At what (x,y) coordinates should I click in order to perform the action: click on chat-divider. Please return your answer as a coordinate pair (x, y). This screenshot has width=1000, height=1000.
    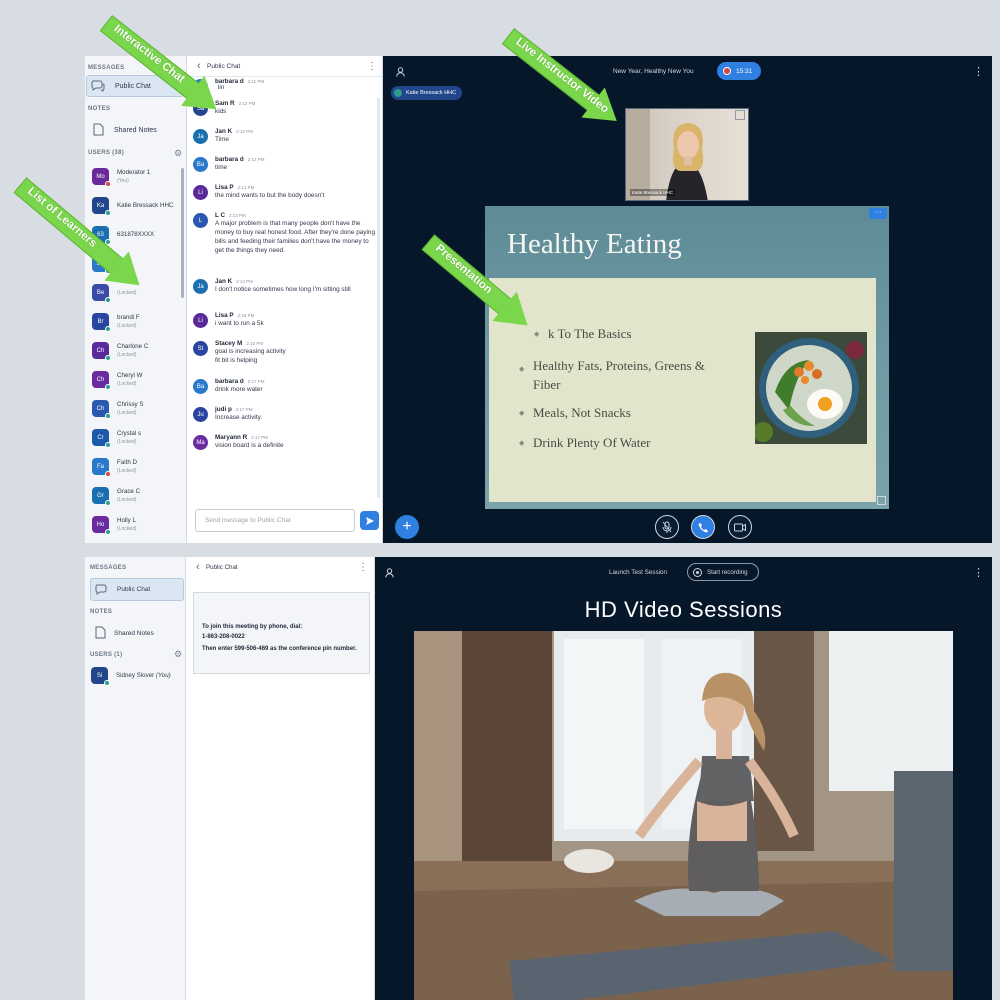
    Looking at the image, I should click on (285, 76).